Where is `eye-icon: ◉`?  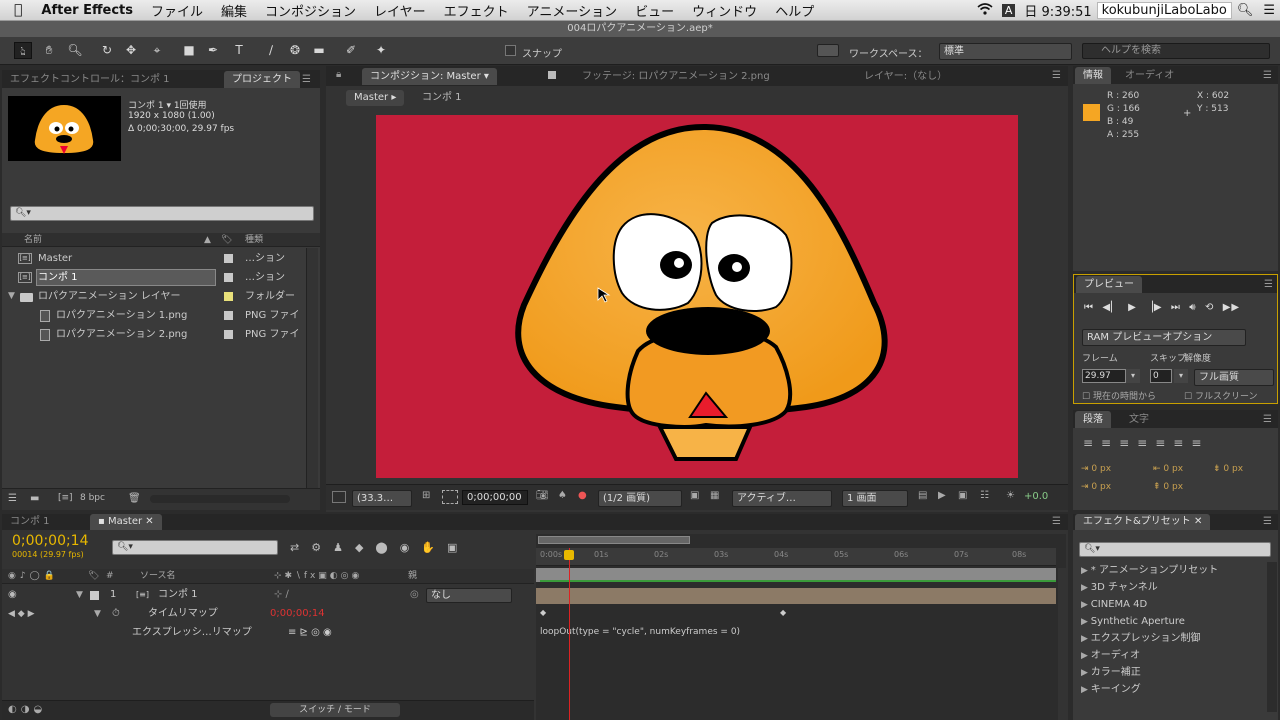 eye-icon: ◉ is located at coordinates (12, 595).